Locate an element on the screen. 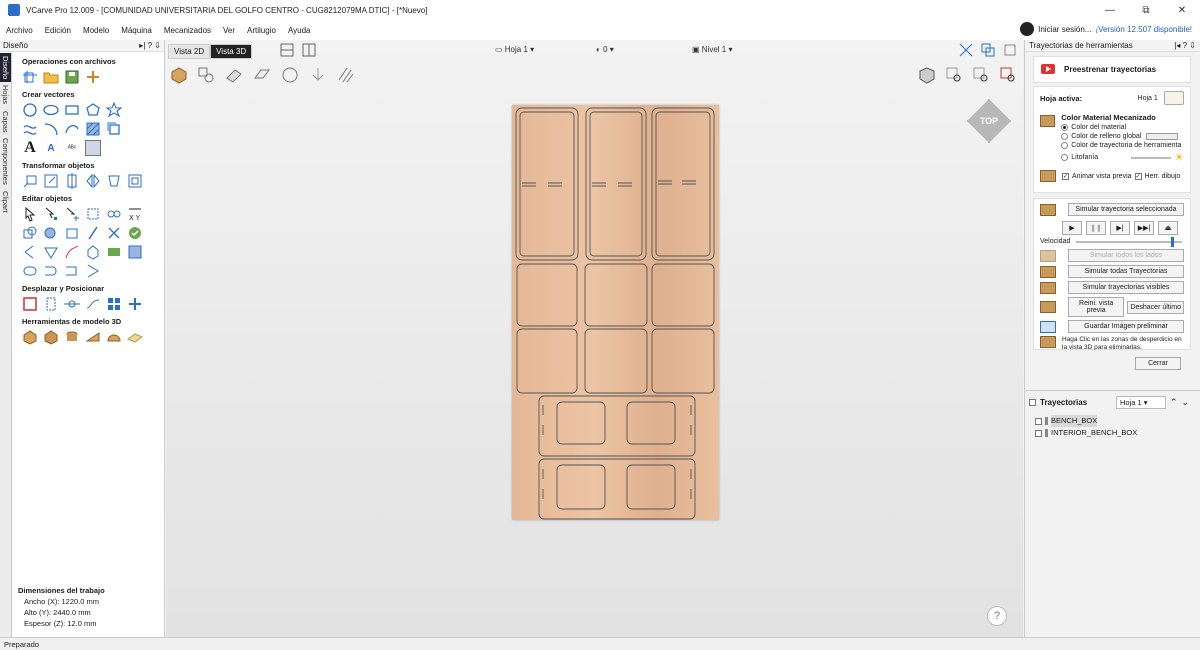 Image resolution: width=1200 pixels, height=650 pixels. path-icon is located at coordinates (93, 304).